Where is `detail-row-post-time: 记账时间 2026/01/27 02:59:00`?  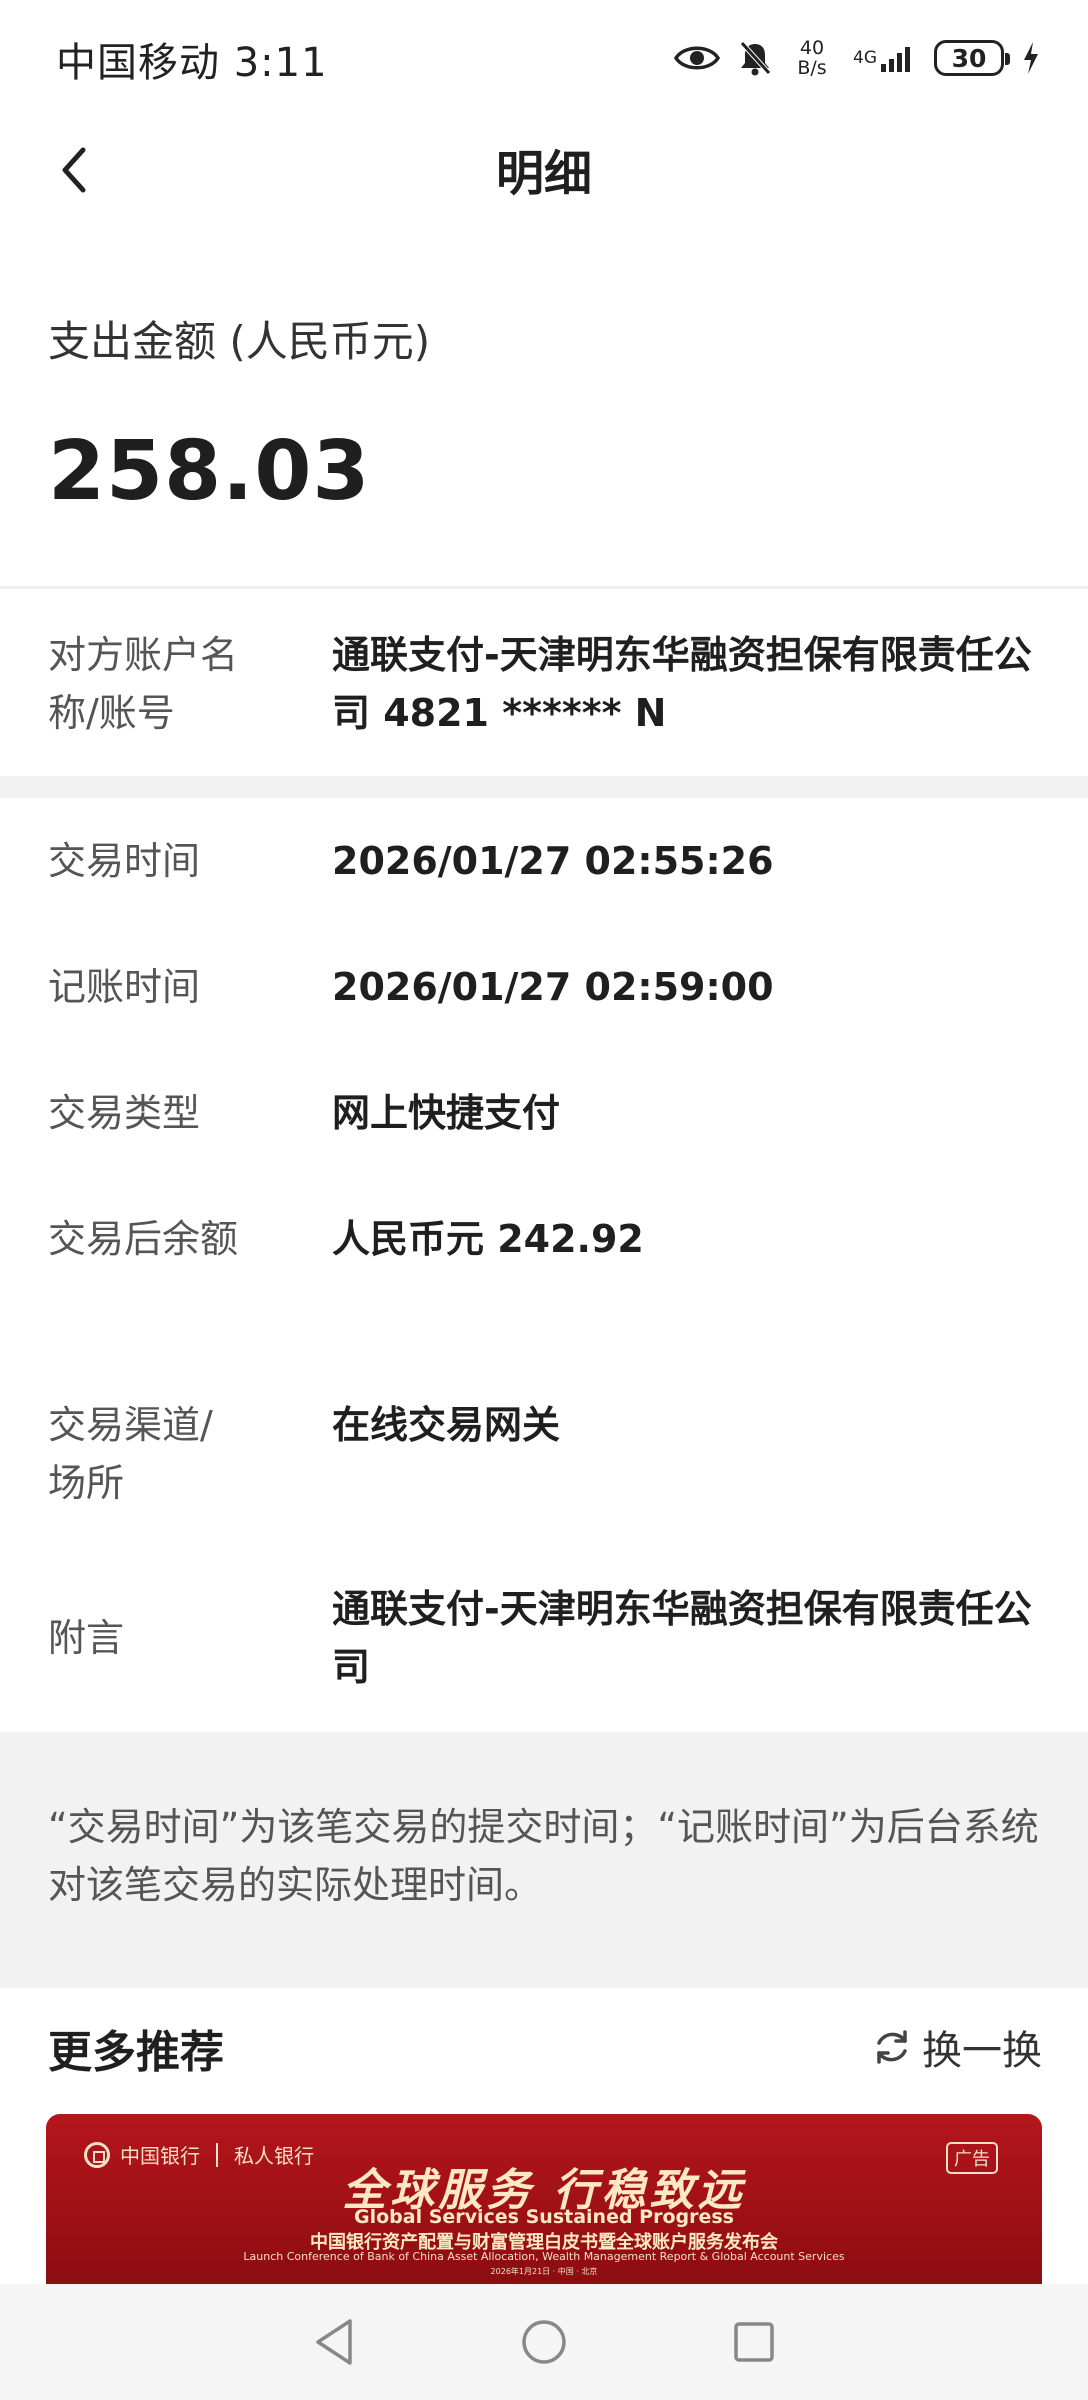
detail-row-post-time: 记账时间 2026/01/27 02:59:00 is located at coordinates (544, 987).